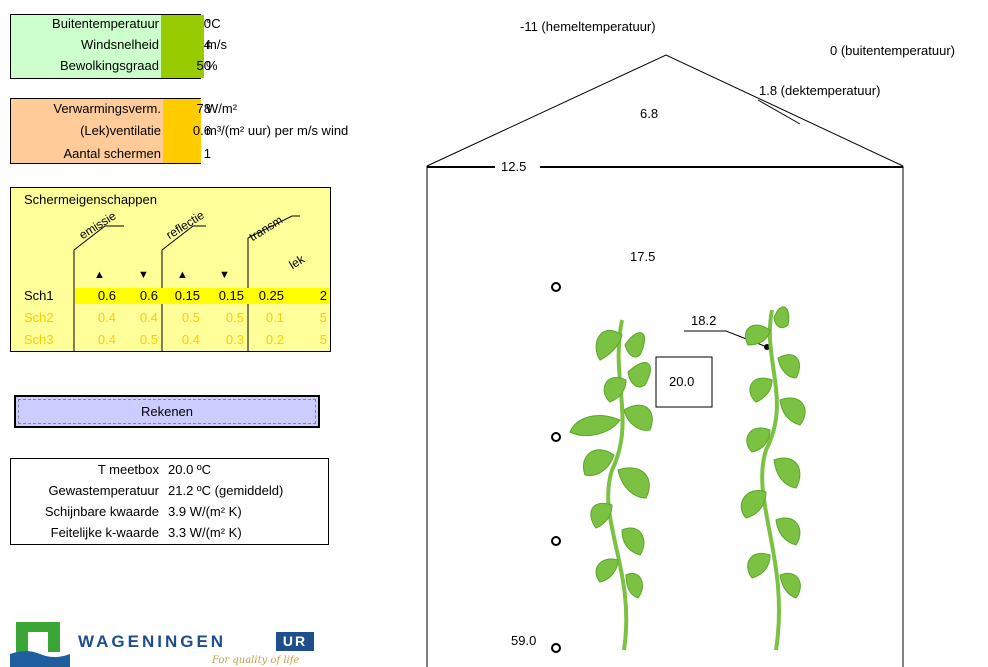 This screenshot has height=667, width=988. What do you see at coordinates (514, 166) in the screenshot?
I see `screen-temp: 12.5` at bounding box center [514, 166].